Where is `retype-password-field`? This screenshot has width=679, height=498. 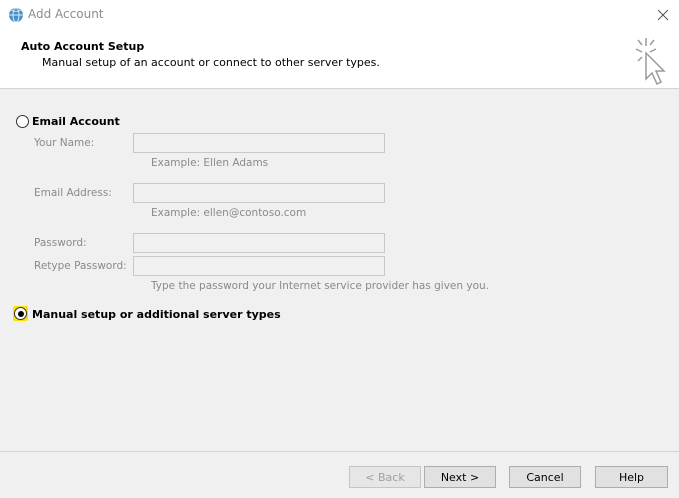 retype-password-field is located at coordinates (259, 266).